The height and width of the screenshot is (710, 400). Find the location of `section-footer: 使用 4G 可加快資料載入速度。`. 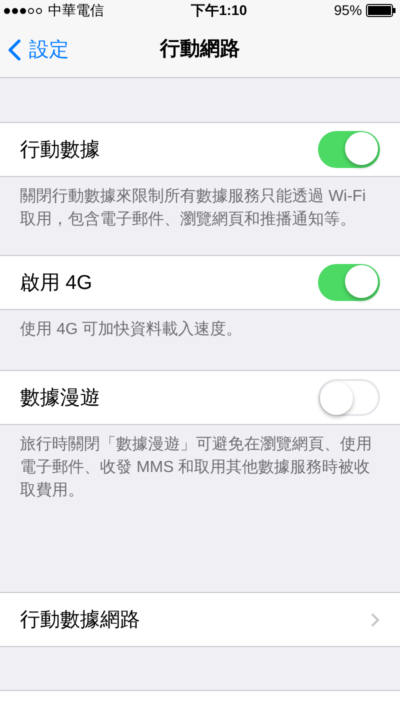

section-footer: 使用 4G 可加快資料載入速度。 is located at coordinates (200, 325).